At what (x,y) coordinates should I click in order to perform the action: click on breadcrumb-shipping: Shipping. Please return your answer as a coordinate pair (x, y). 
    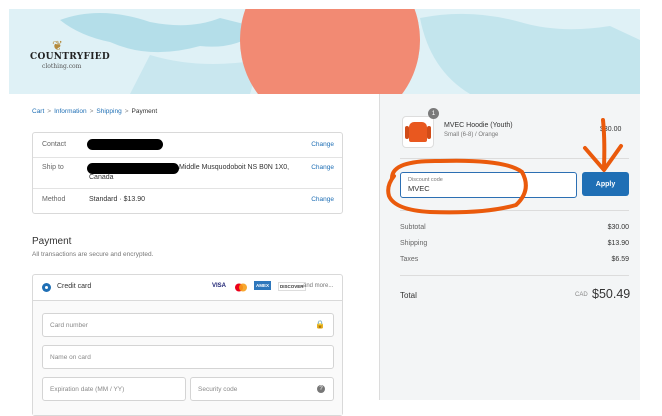
    Looking at the image, I should click on (108, 111).